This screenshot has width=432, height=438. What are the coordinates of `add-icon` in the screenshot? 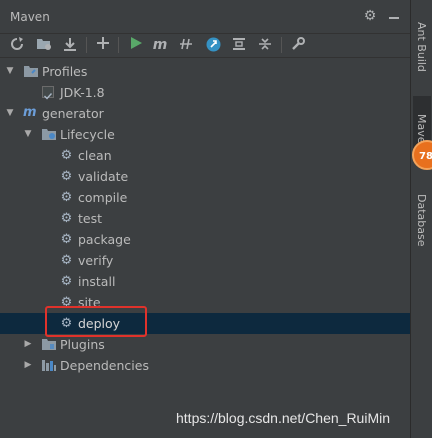 It's located at (103, 45).